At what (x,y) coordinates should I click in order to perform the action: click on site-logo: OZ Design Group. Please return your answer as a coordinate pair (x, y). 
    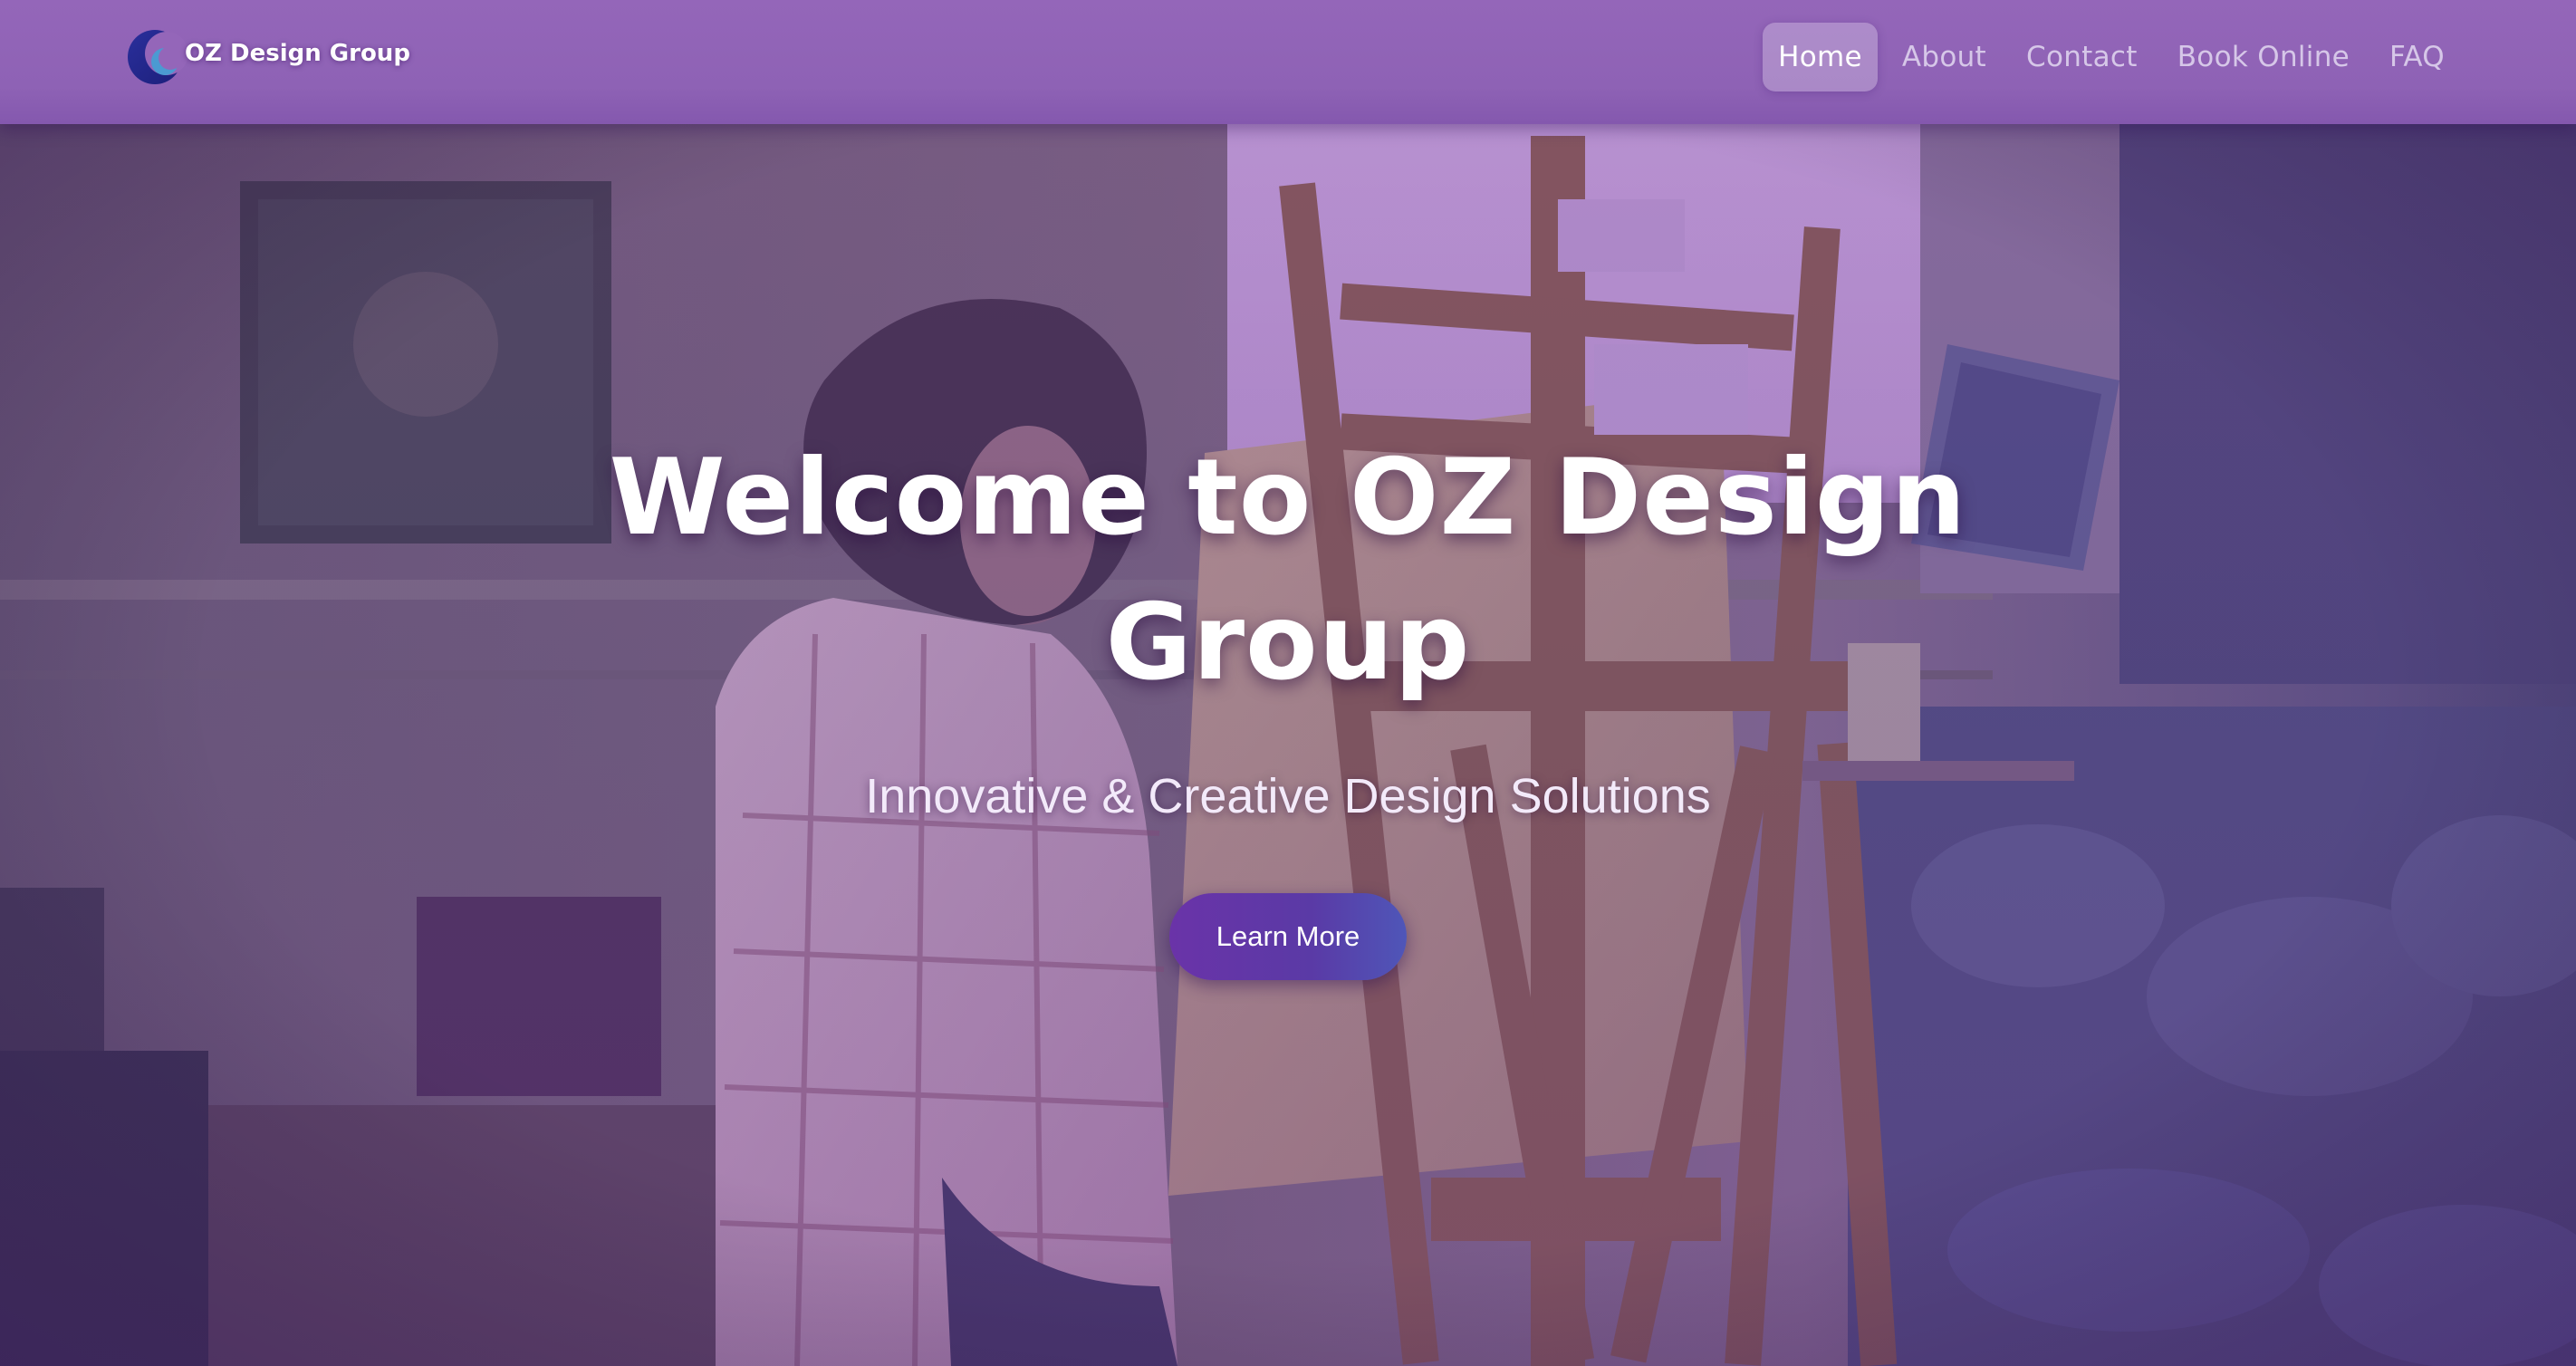
    Looking at the image, I should click on (267, 57).